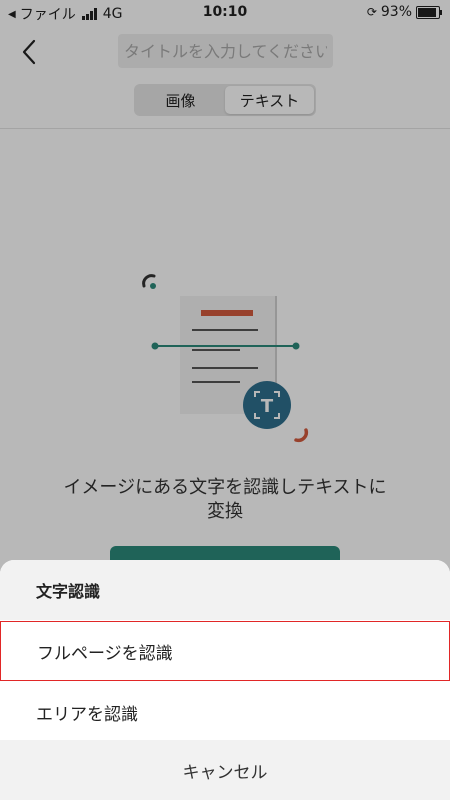 The image size is (450, 800). What do you see at coordinates (225, 590) in the screenshot?
I see `sheet-title: 文字認識` at bounding box center [225, 590].